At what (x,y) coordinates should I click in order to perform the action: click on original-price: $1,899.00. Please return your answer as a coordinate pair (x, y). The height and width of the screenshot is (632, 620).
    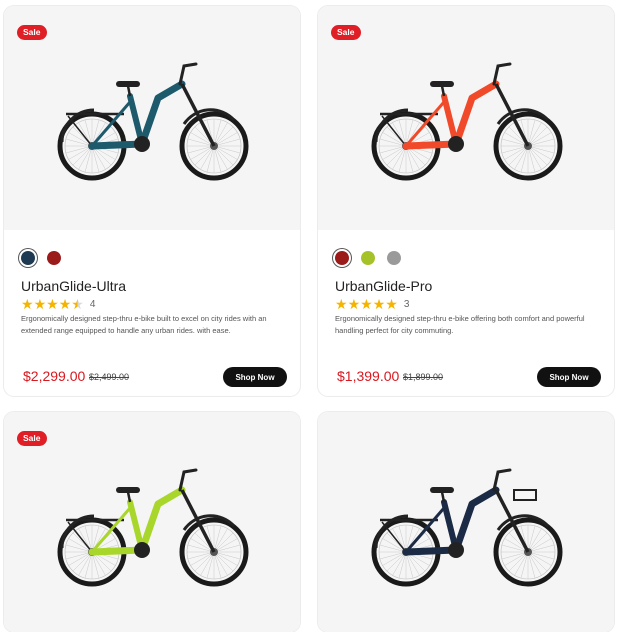
    Looking at the image, I should click on (423, 377).